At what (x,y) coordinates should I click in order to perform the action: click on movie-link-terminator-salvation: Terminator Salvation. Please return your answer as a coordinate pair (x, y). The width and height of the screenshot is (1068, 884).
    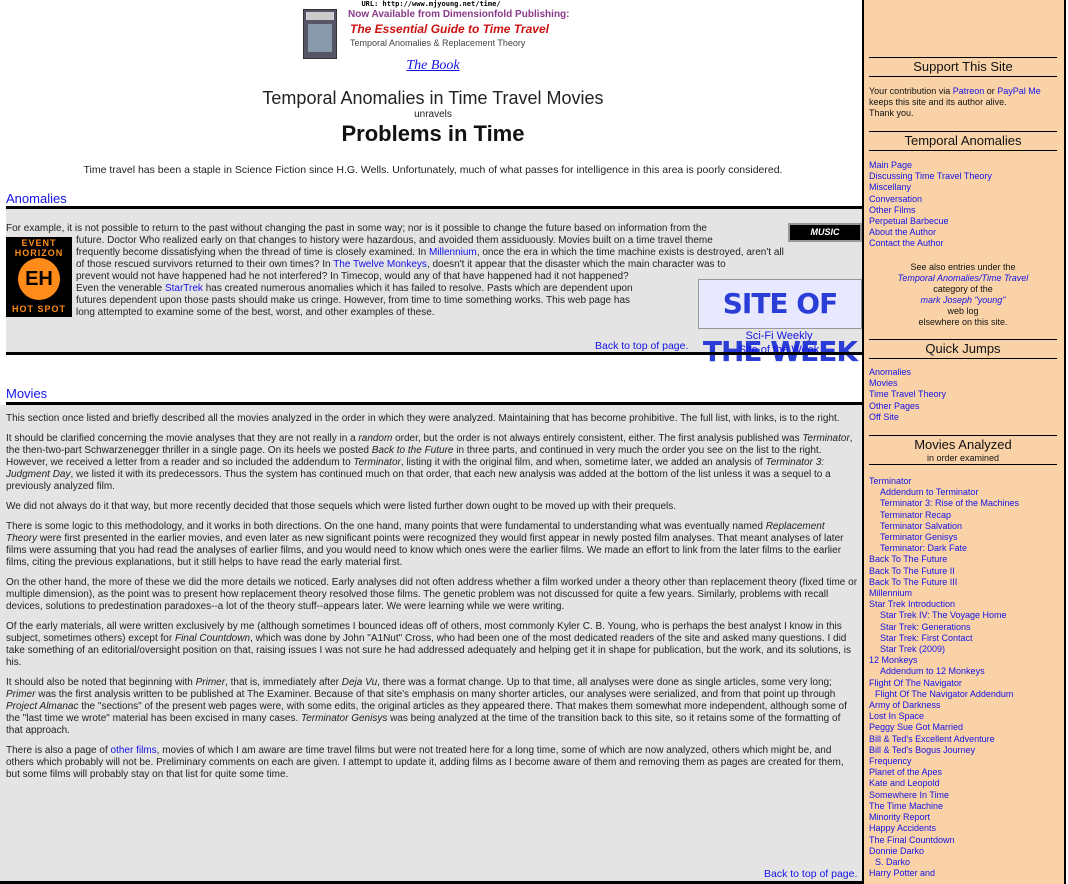
    Looking at the image, I should click on (964, 526).